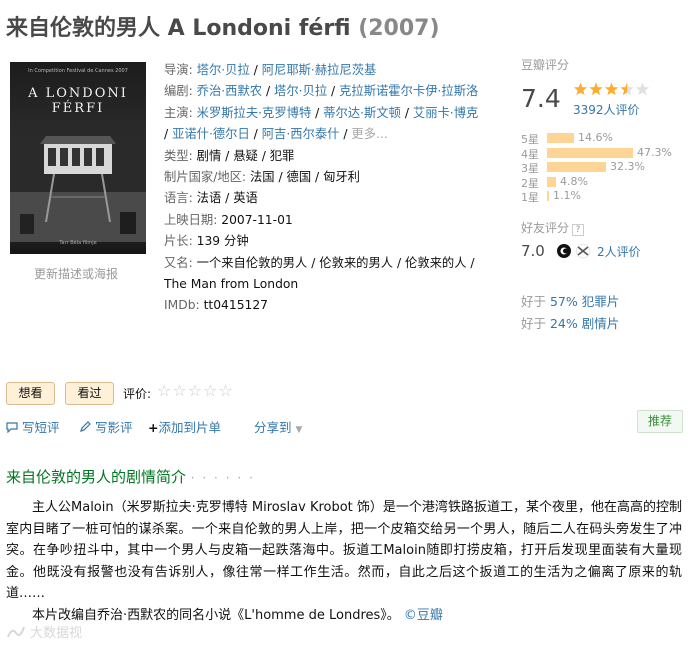 This screenshot has width=690, height=646. I want to click on writer-link-1: 乔治·西默农, so click(229, 91).